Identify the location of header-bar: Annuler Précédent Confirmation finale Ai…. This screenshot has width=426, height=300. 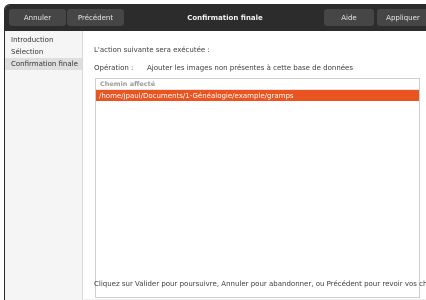
(215, 18).